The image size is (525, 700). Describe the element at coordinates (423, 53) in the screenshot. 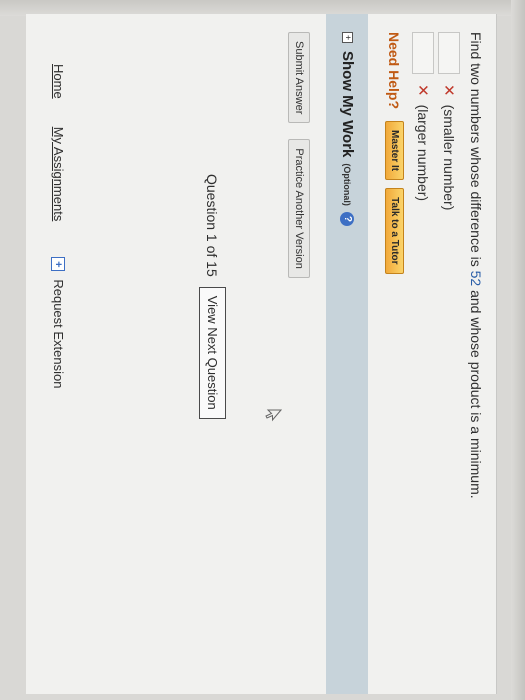

I see `larger-number-input` at that location.